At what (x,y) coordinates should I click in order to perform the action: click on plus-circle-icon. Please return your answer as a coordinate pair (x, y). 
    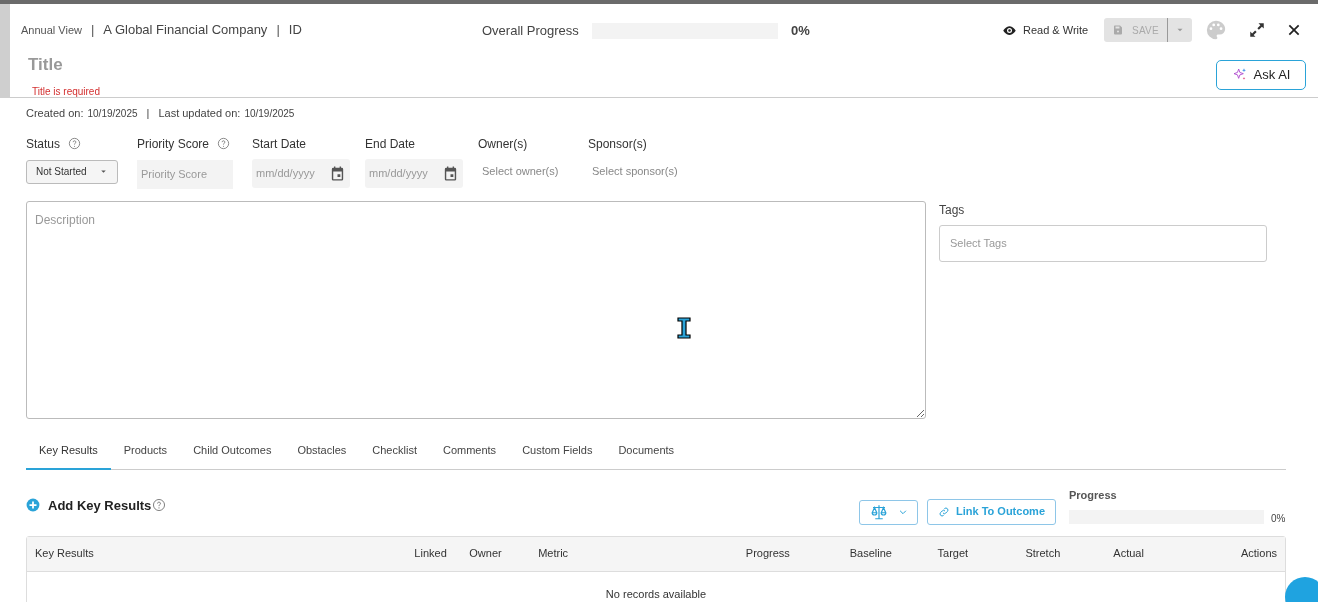
    Looking at the image, I should click on (33, 505).